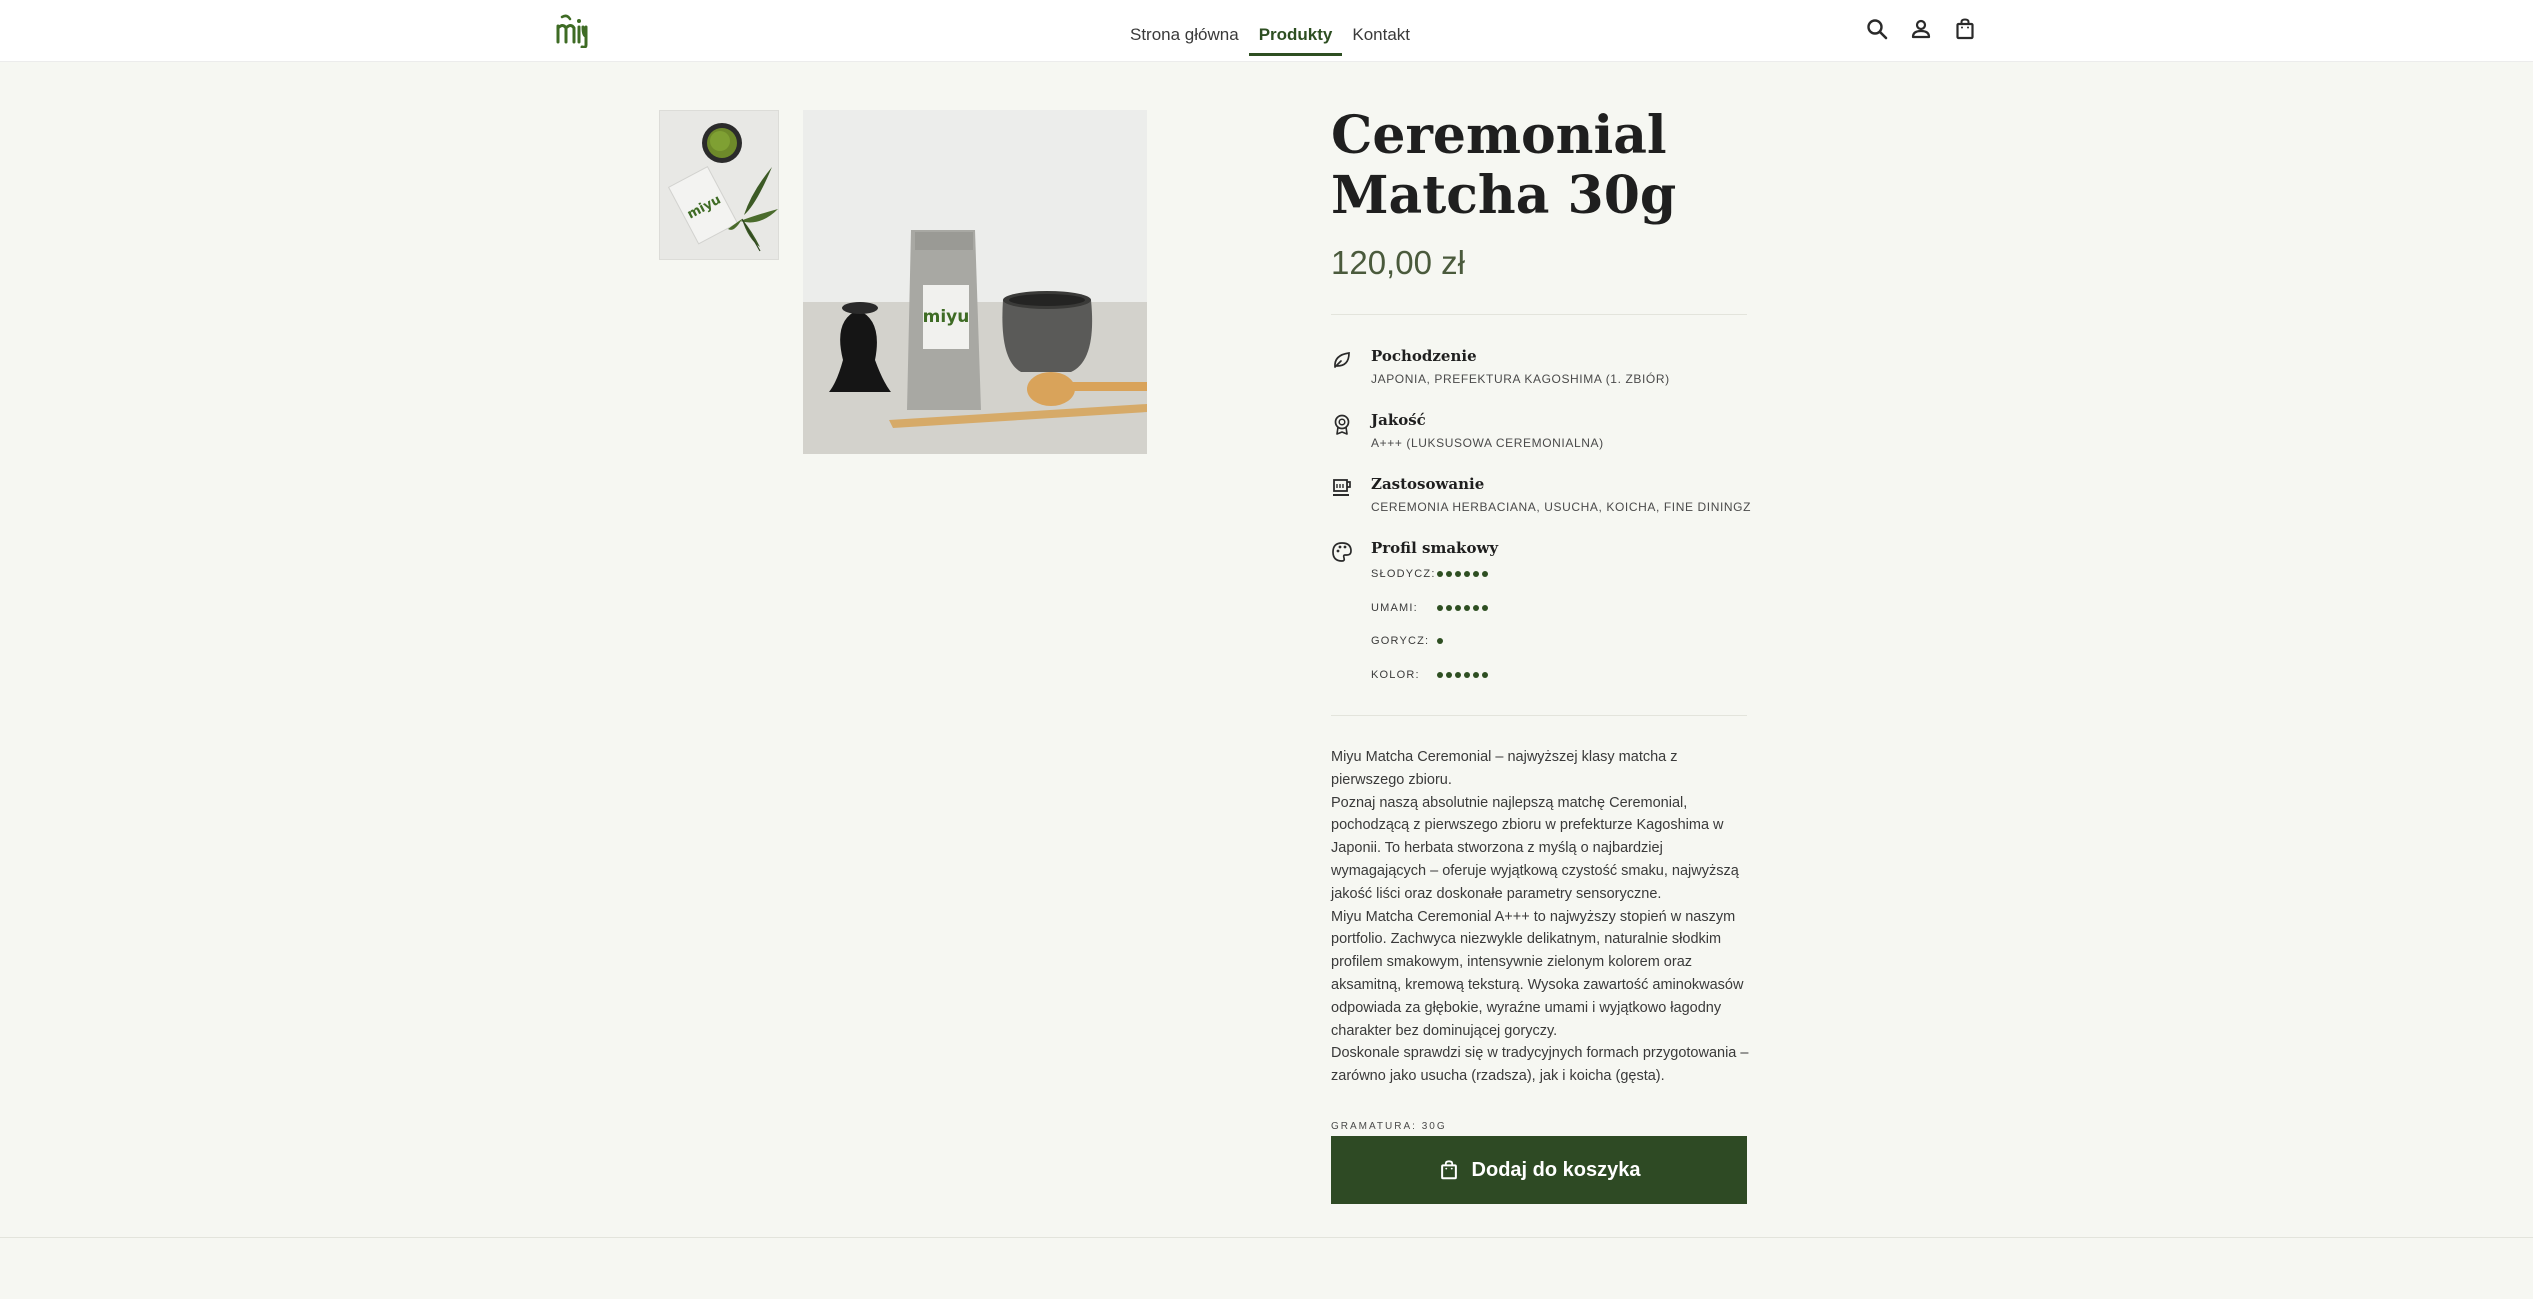  What do you see at coordinates (1435, 548) in the screenshot?
I see `taste-profile-title: Profil smakowy` at bounding box center [1435, 548].